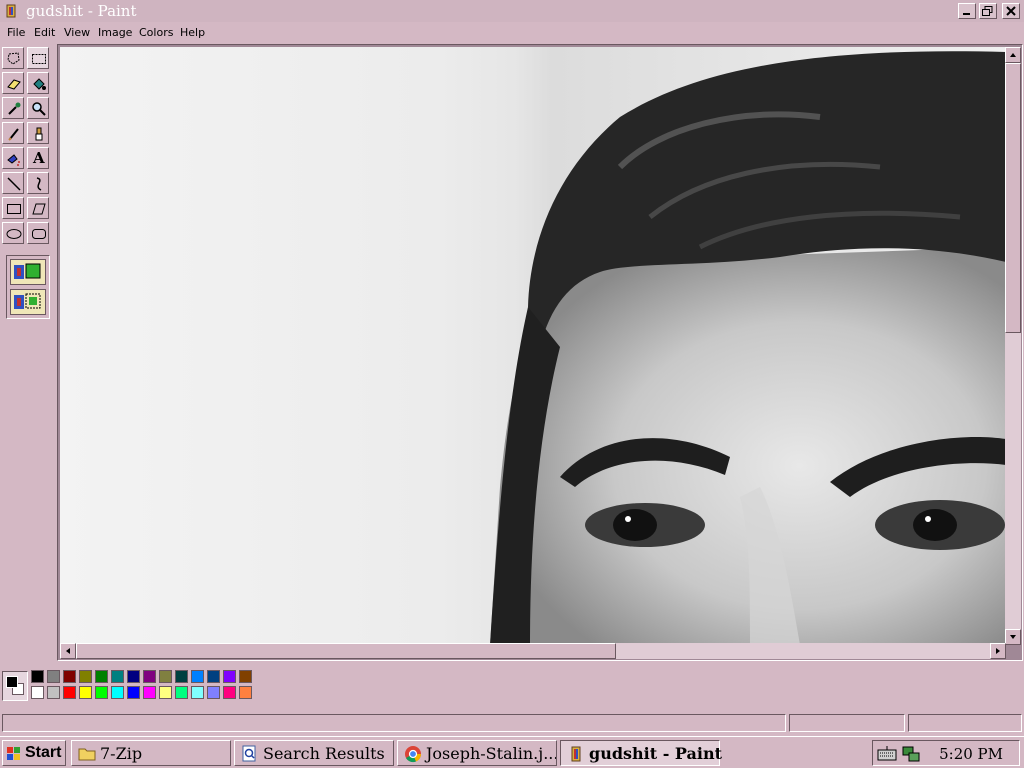  What do you see at coordinates (512, 11) in the screenshot?
I see `title-bar: gudshit - Paint` at bounding box center [512, 11].